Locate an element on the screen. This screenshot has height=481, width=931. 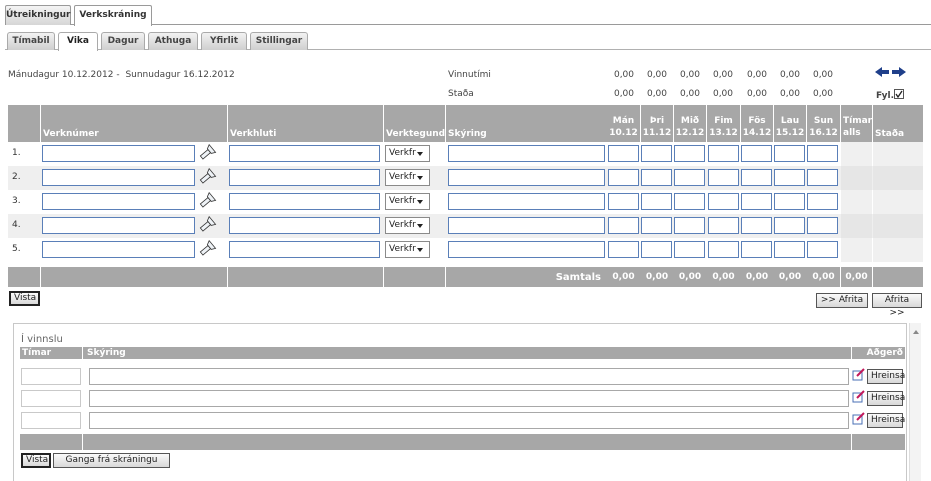
scroll-up-icon is located at coordinates (916, 332).